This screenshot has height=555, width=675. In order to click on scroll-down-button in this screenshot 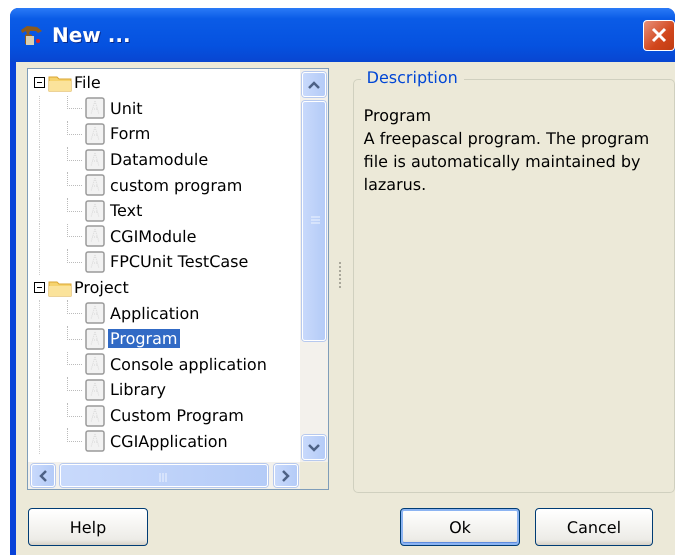, I will do `click(314, 447)`.